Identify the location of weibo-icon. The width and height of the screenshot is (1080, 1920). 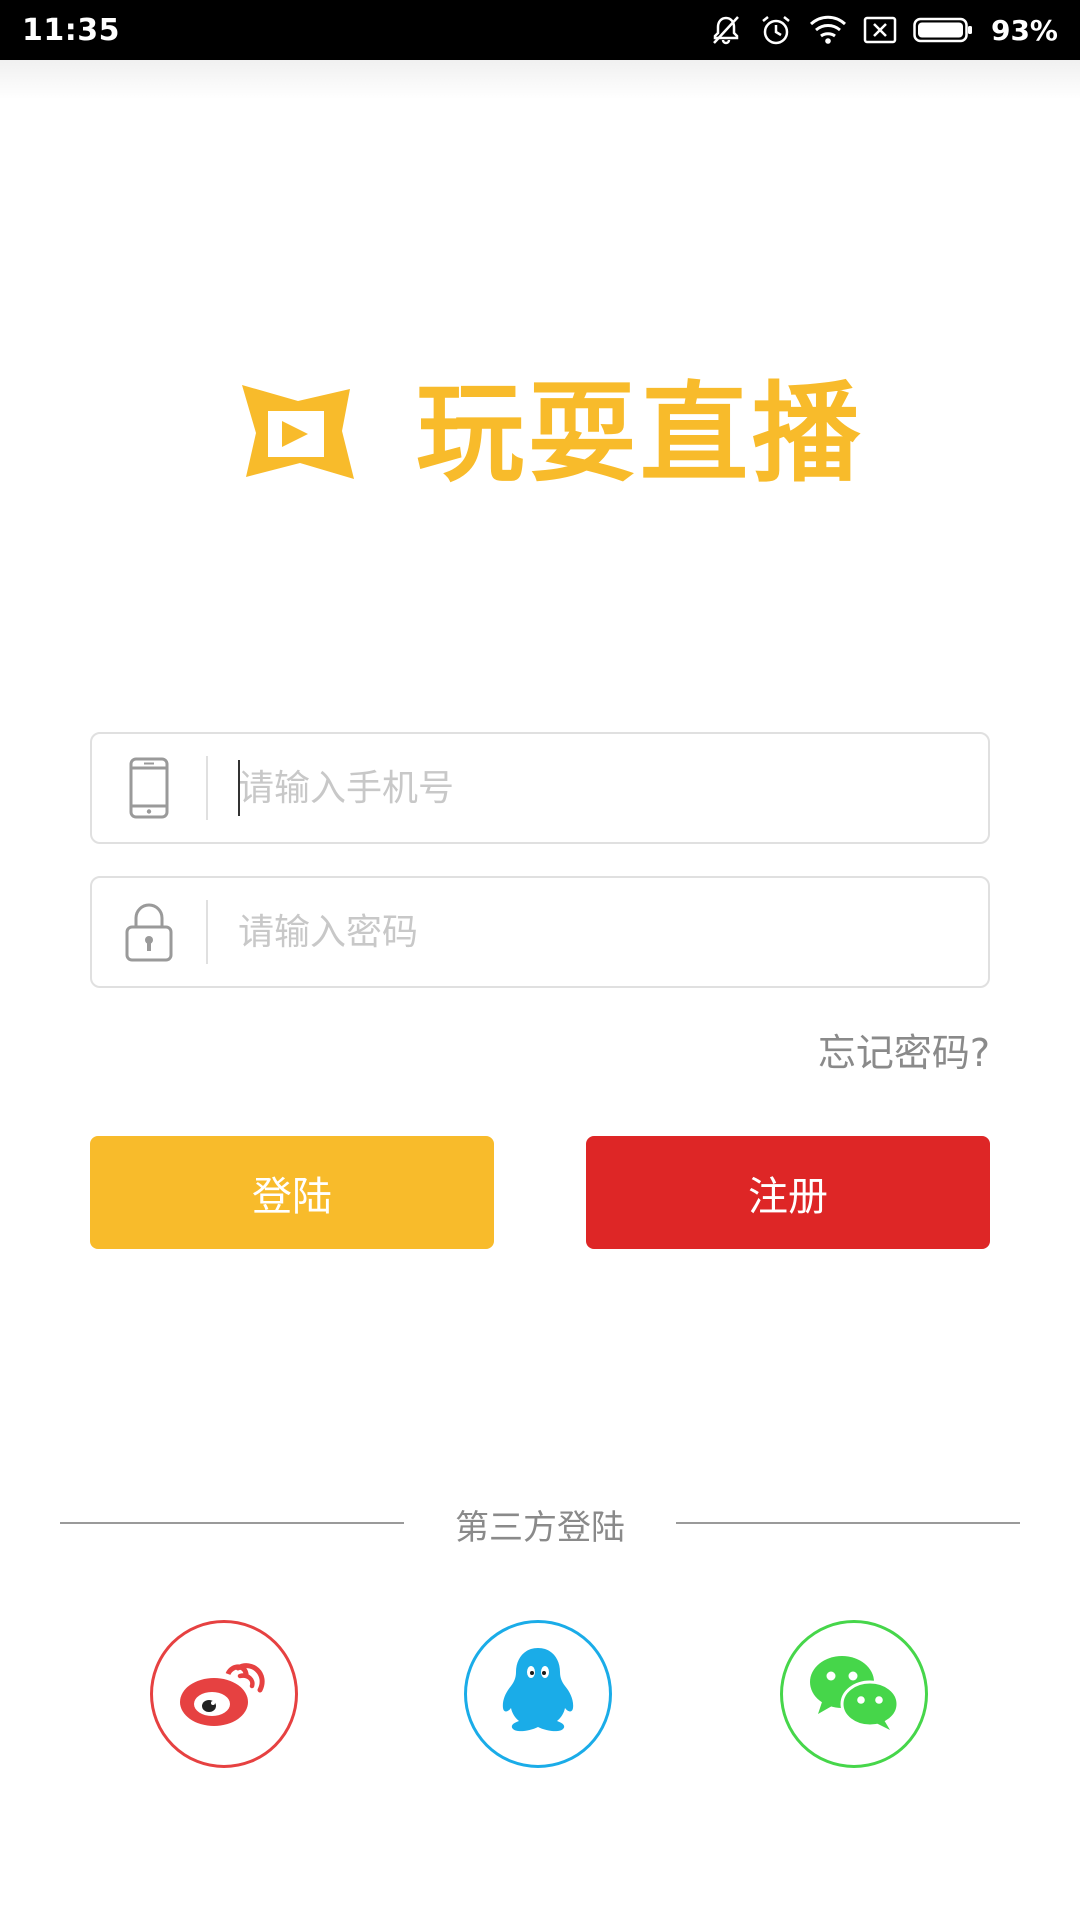
(224, 1694).